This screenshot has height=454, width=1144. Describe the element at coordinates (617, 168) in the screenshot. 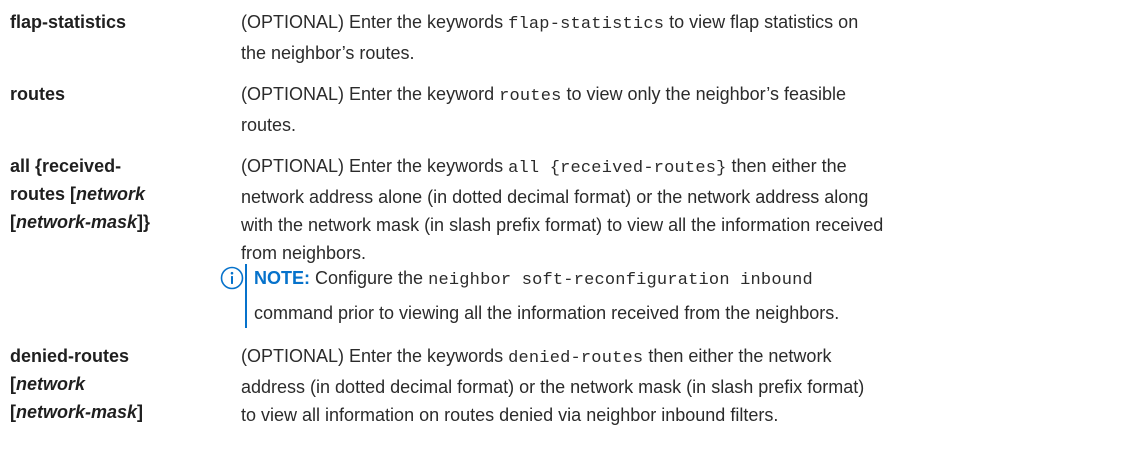

I see `code-keyword: all {received-routes}` at that location.